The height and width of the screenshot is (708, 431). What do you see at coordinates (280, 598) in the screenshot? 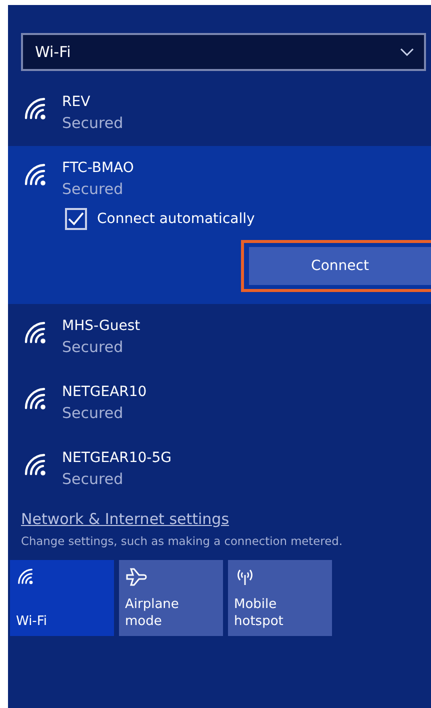
I see `quick-action-tile: Mobile hotspot` at bounding box center [280, 598].